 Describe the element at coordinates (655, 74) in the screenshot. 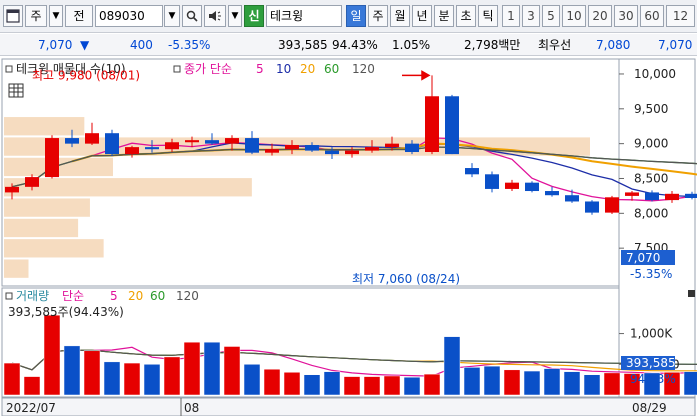

I see `price-tick-label: 10,000` at that location.